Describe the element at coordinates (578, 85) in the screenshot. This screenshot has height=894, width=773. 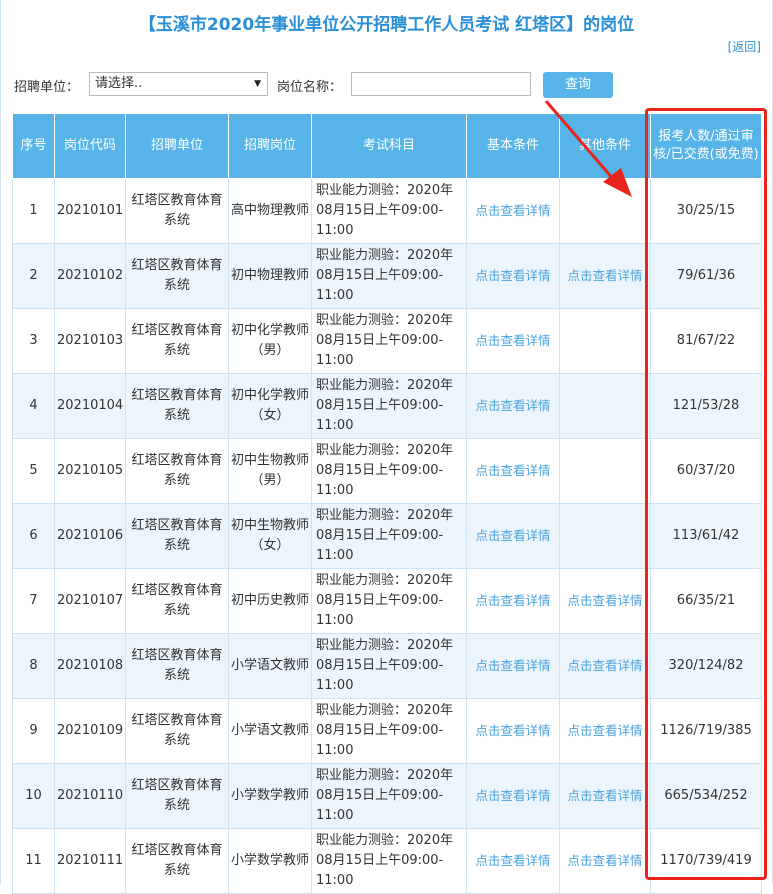
I see `query-button: 查询` at that location.